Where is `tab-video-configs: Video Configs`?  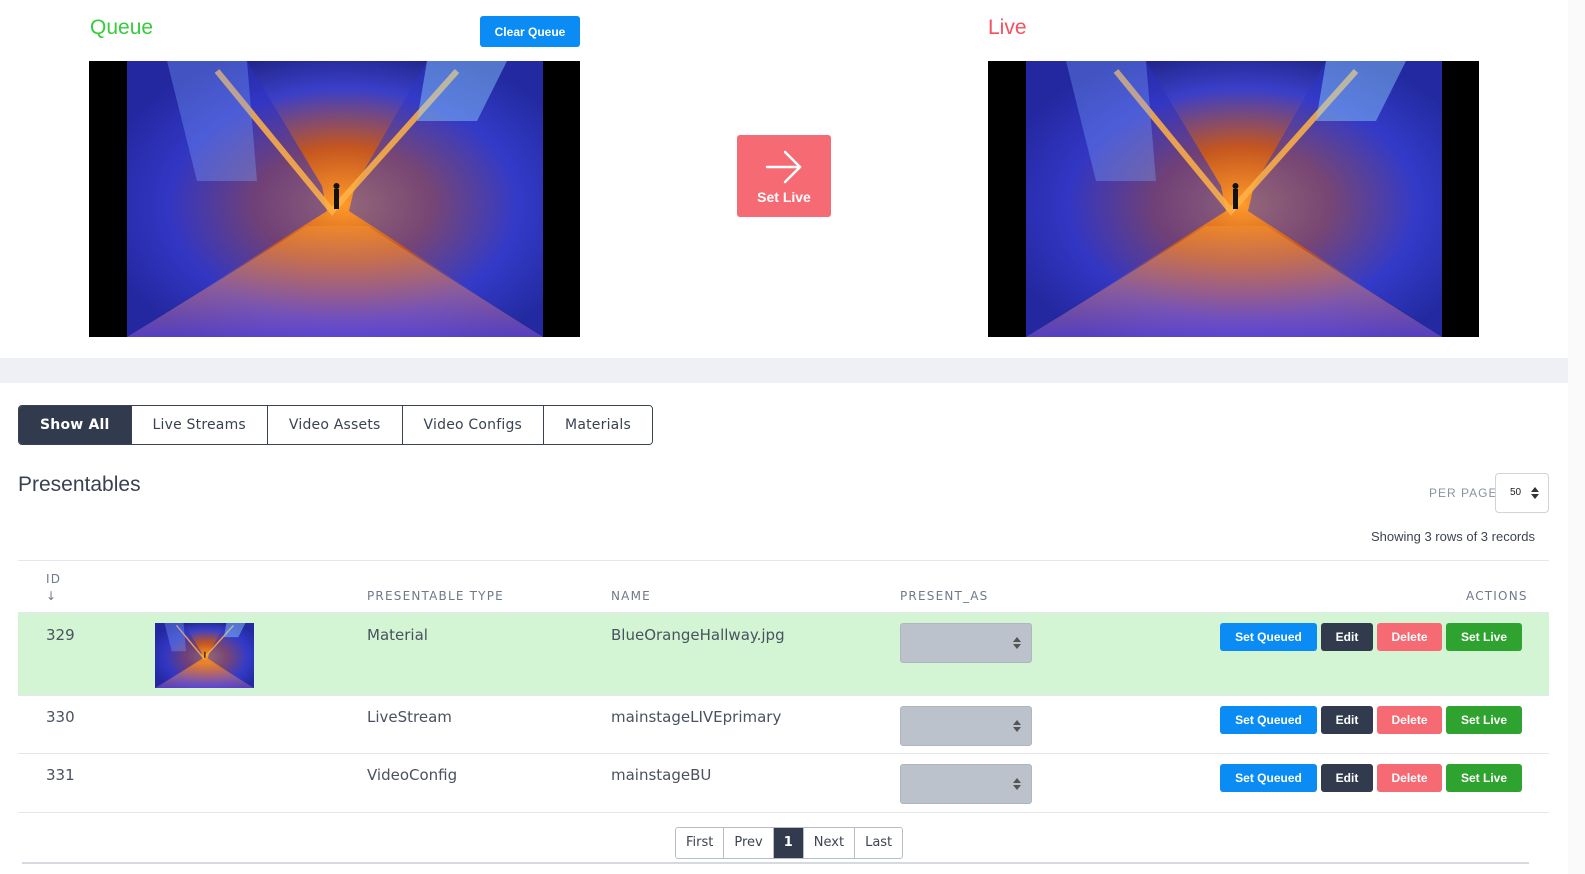 tab-video-configs: Video Configs is located at coordinates (473, 425).